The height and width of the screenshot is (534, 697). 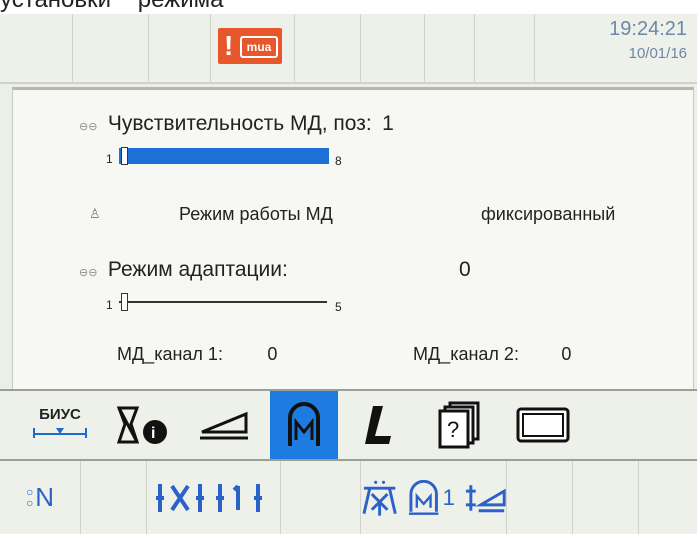 I want to click on adaptation-max: 5, so click(x=338, y=307).